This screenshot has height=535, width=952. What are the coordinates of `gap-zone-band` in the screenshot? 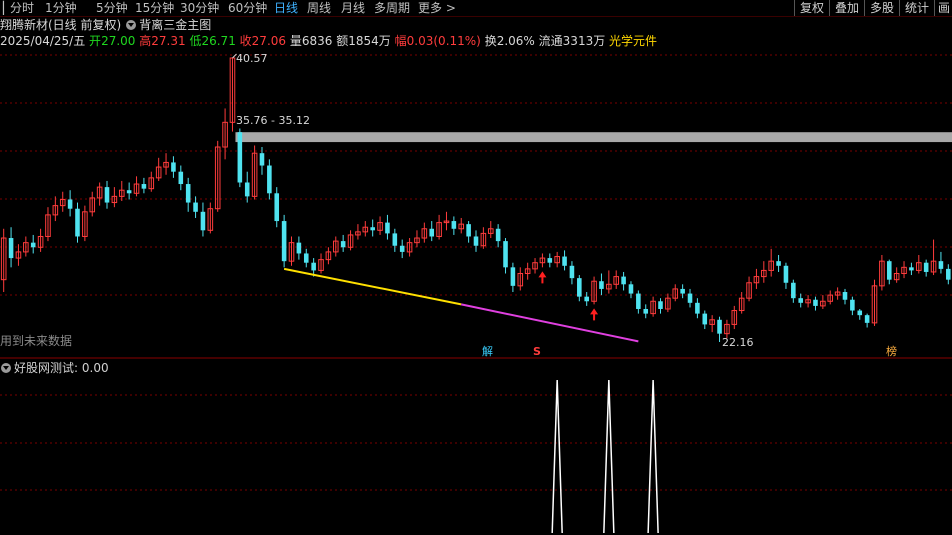 It's located at (593, 137).